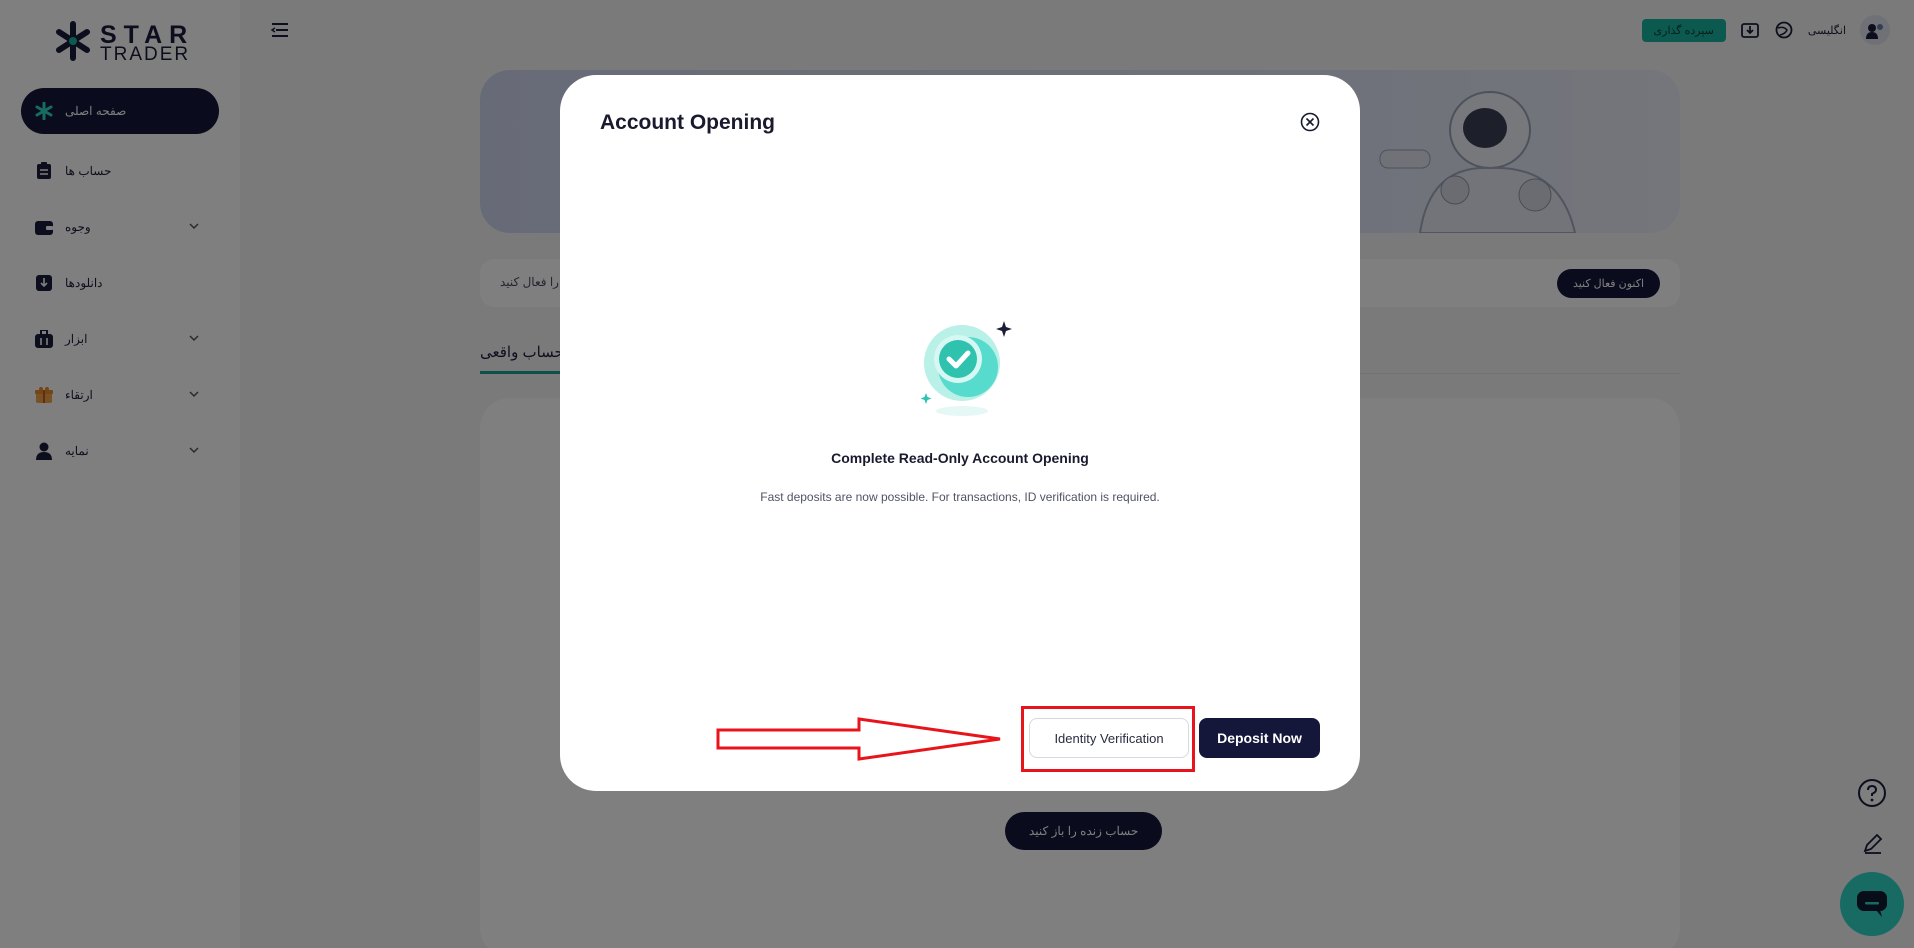 Image resolution: width=1914 pixels, height=948 pixels. What do you see at coordinates (1259, 738) in the screenshot?
I see `deposit-now-button: Deposit Now` at bounding box center [1259, 738].